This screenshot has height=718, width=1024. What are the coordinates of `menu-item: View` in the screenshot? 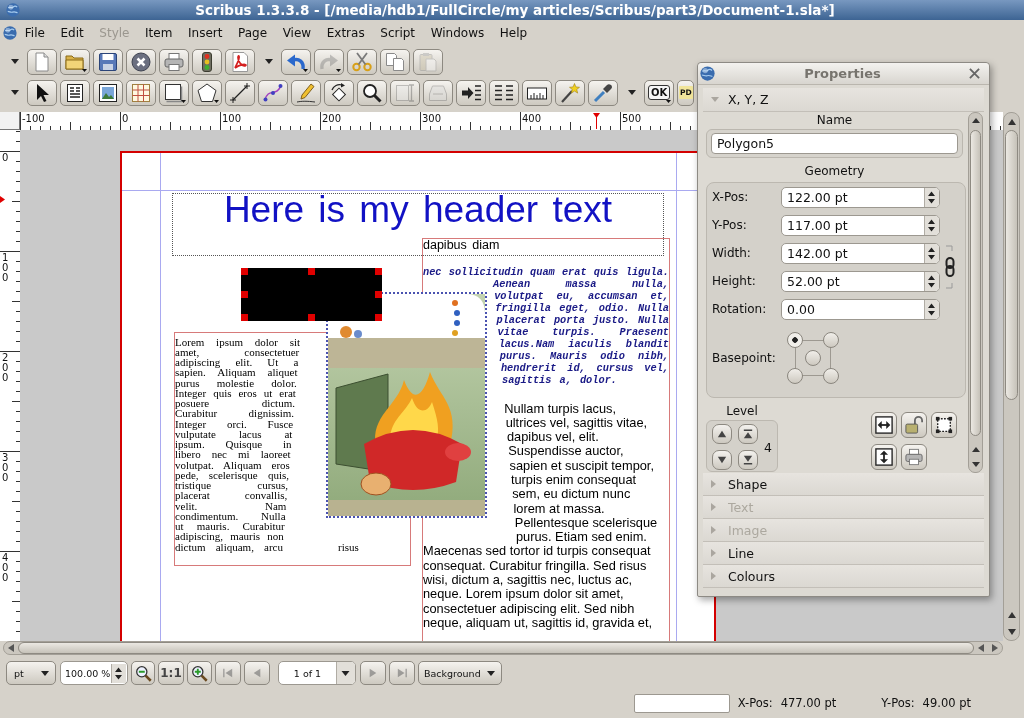 It's located at (296, 33).